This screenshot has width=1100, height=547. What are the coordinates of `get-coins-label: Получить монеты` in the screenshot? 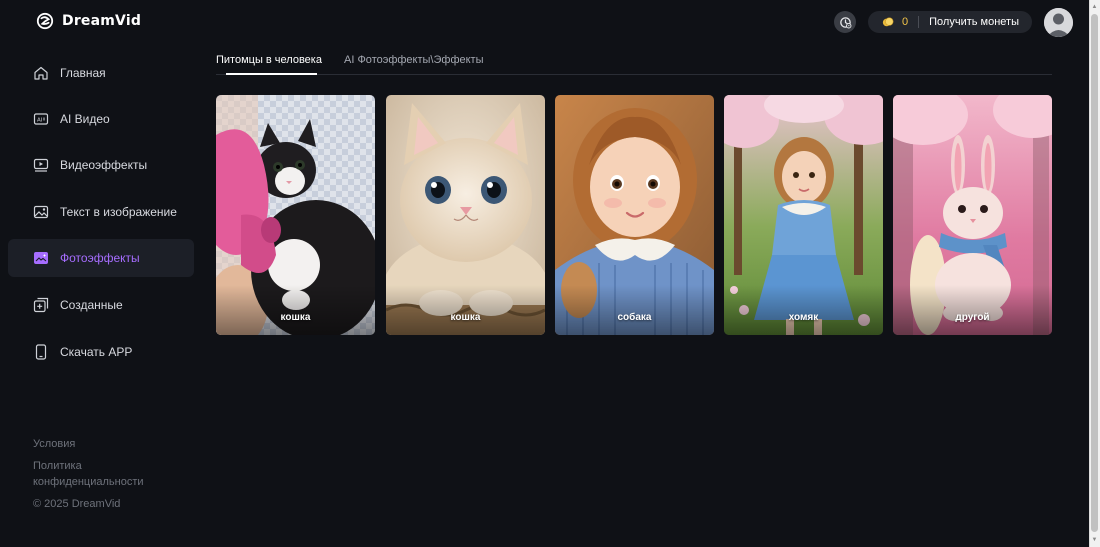 It's located at (974, 22).